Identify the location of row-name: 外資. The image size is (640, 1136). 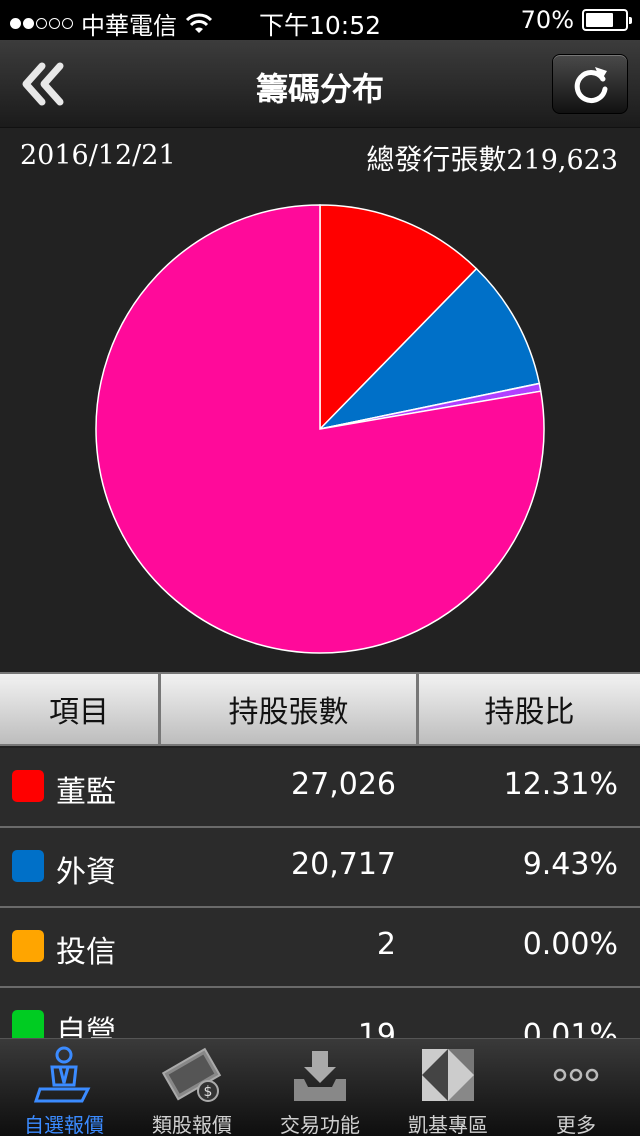
(86, 872).